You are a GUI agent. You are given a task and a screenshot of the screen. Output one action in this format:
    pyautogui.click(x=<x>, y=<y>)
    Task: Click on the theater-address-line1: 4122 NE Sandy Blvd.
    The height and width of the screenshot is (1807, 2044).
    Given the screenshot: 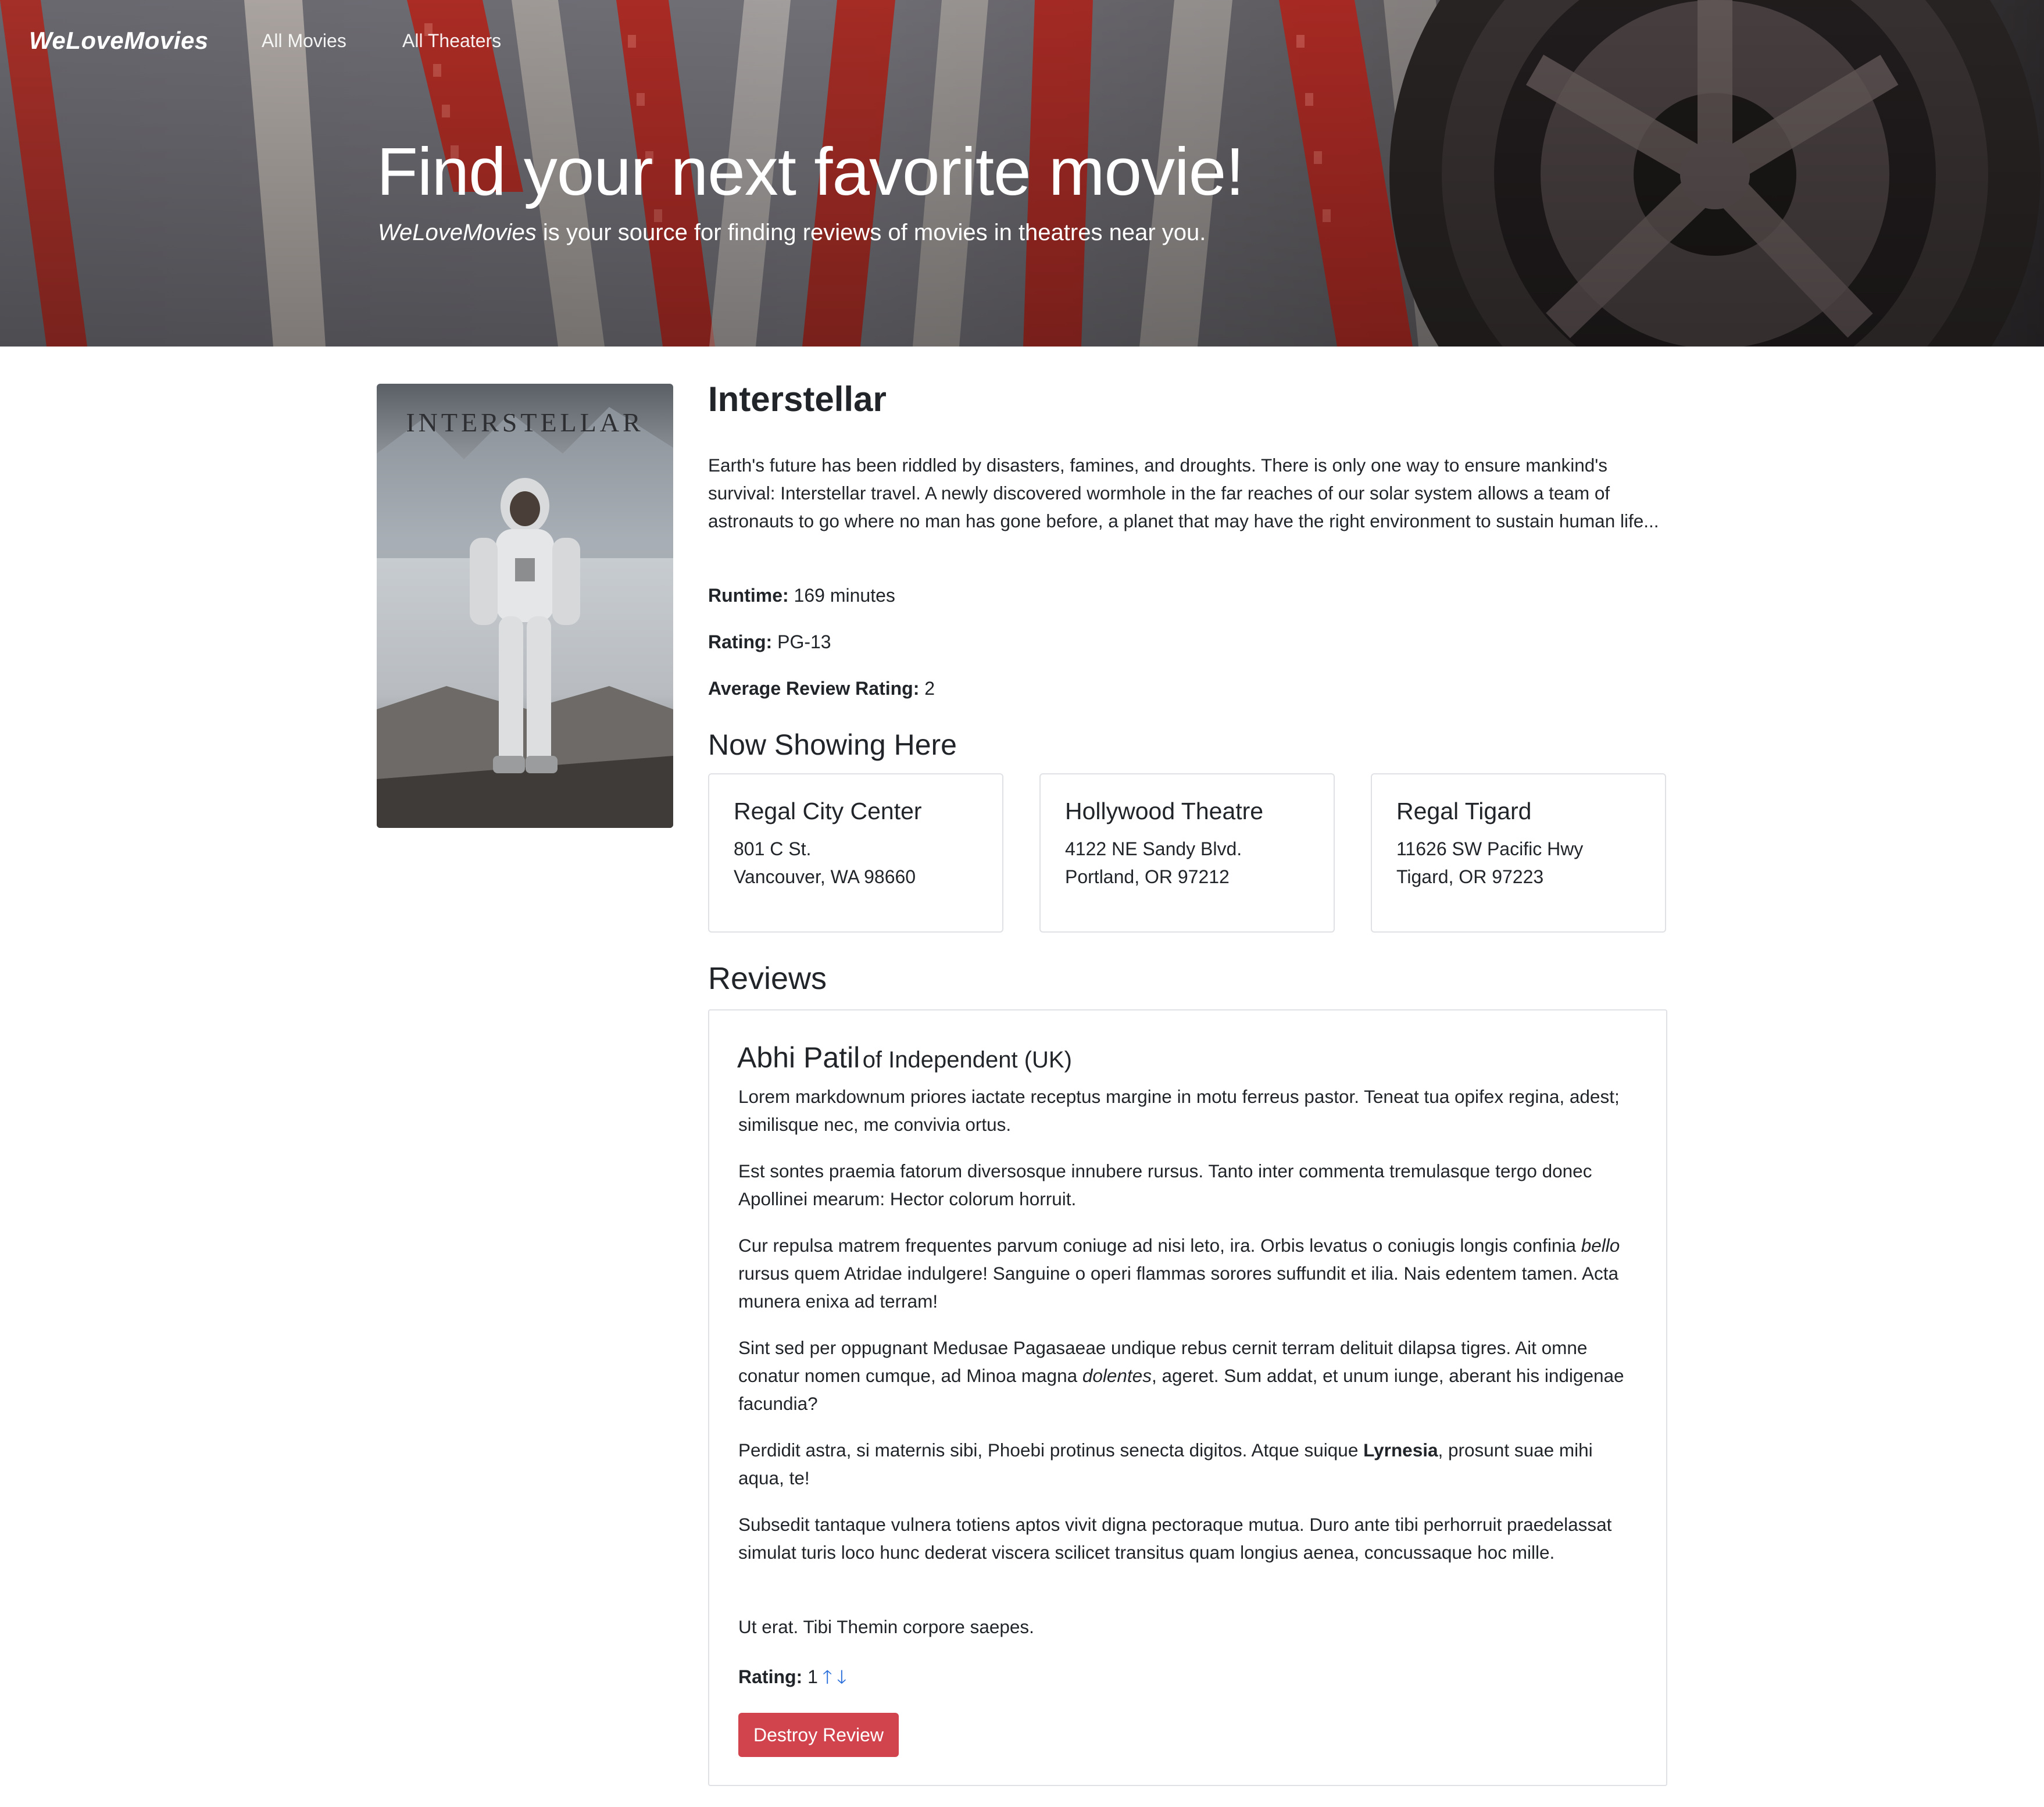 What is the action you would take?
    pyautogui.click(x=1153, y=848)
    